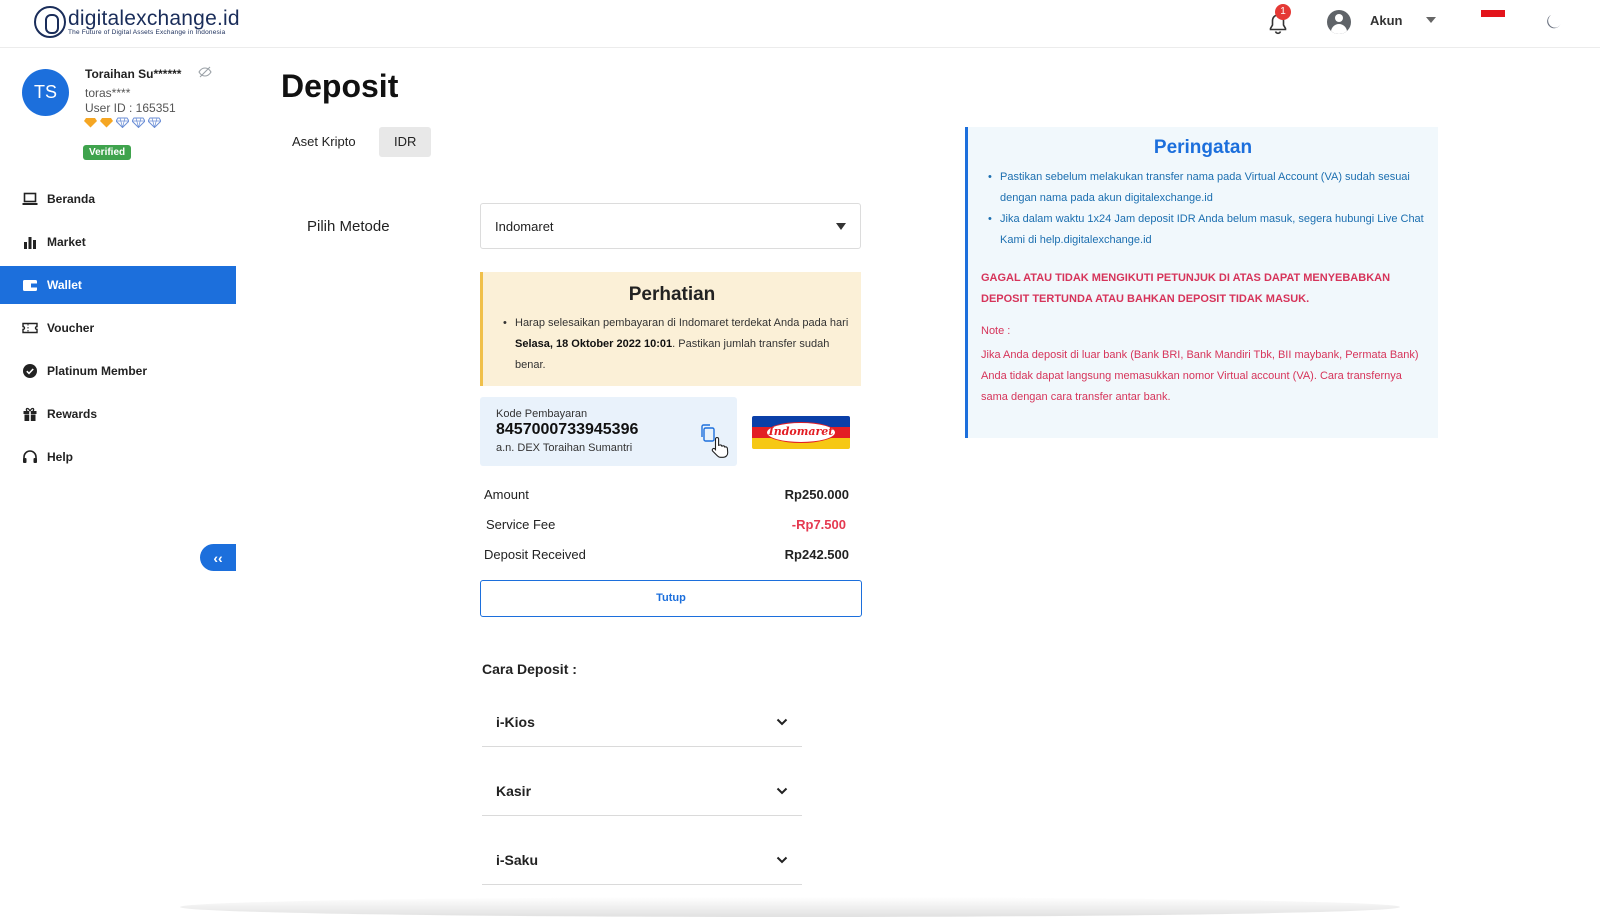 The image size is (1600, 917). Describe the element at coordinates (45, 92) in the screenshot. I see `profile-avatar: TS` at that location.